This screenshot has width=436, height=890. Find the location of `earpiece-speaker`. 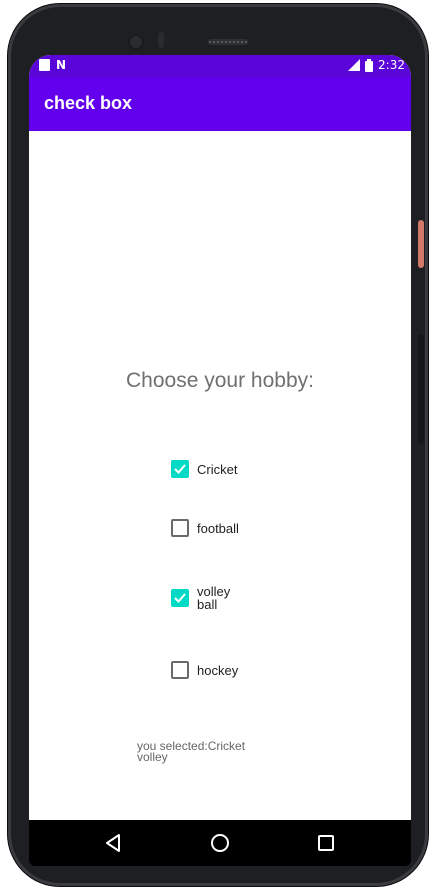

earpiece-speaker is located at coordinates (228, 42).